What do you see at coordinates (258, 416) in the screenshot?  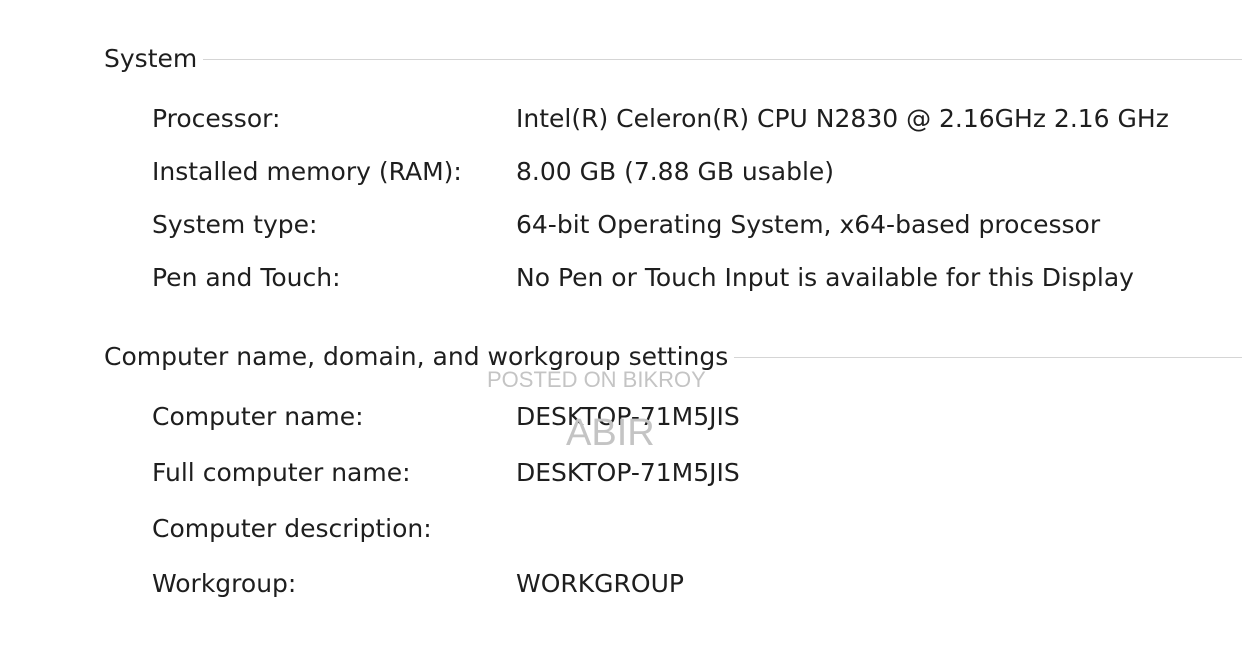 I see `computer-name-label: Computer name:` at bounding box center [258, 416].